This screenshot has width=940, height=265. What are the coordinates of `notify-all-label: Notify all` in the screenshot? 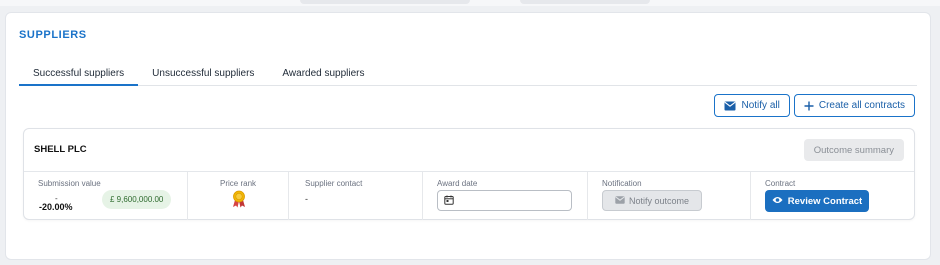 It's located at (760, 105).